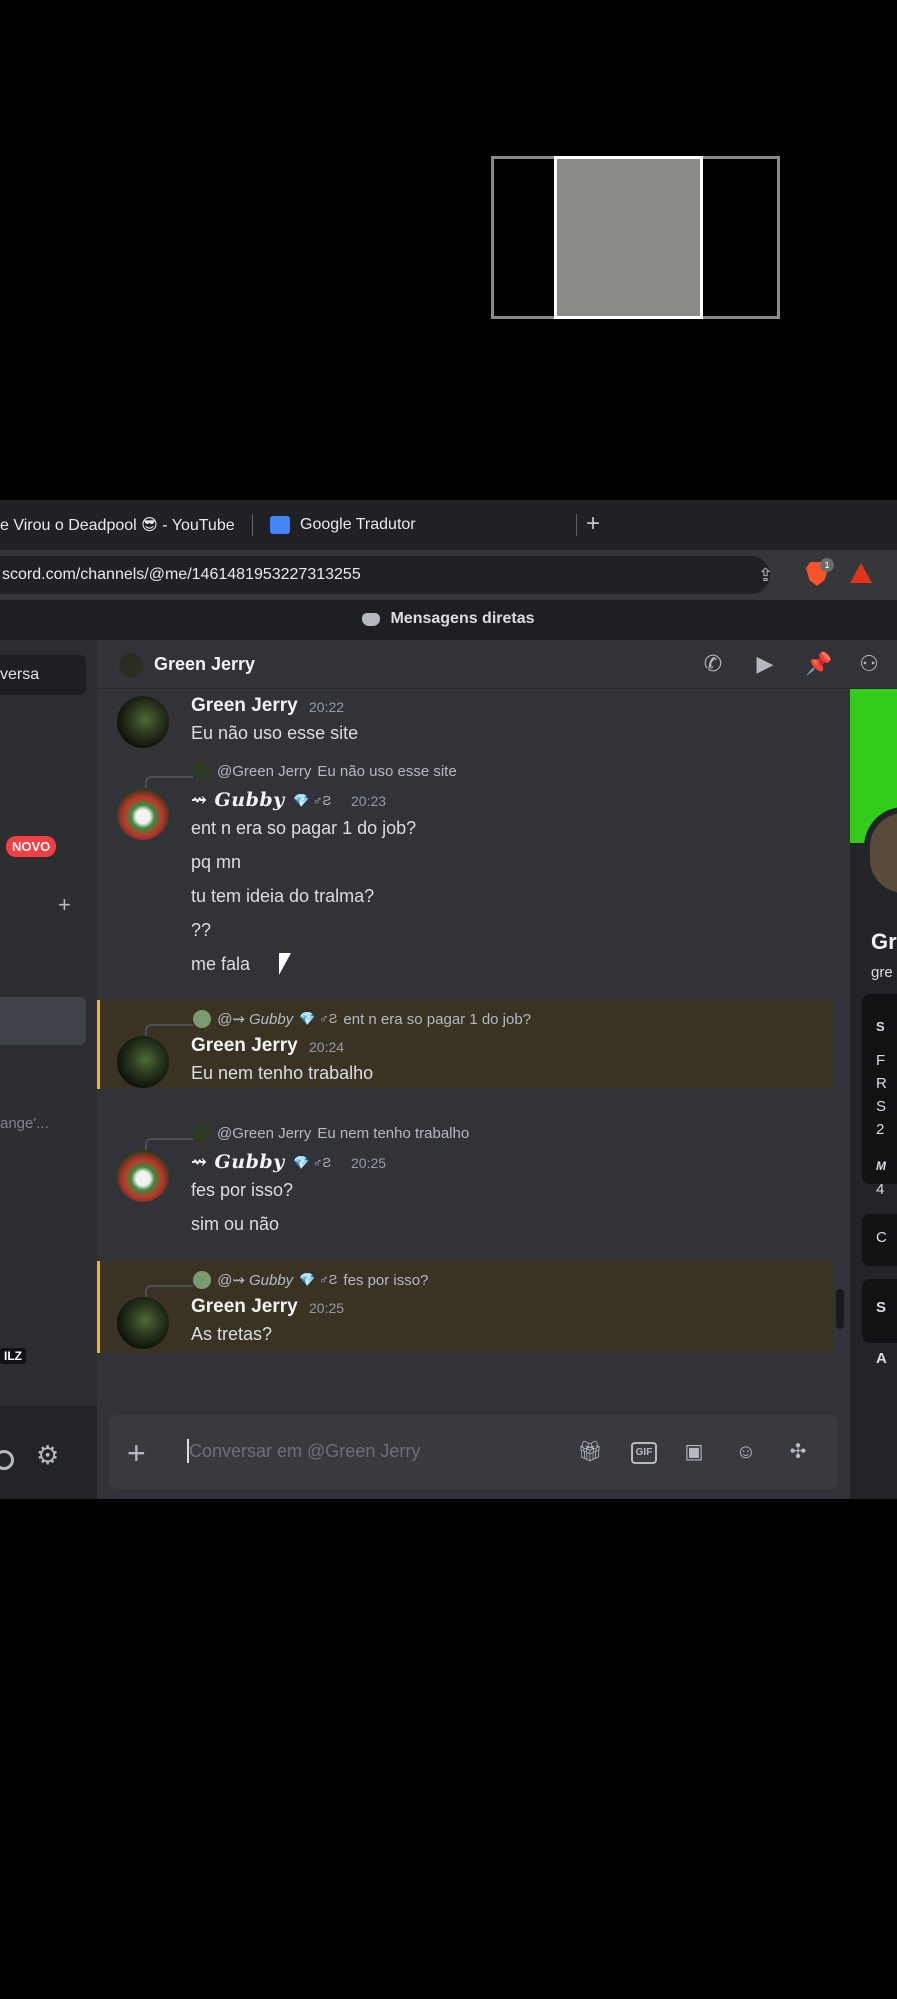 This screenshot has height=1999, width=897. What do you see at coordinates (48, 1069) in the screenshot?
I see `dm-sidebar: versa NOVO + ange'... ILZ ⚙` at bounding box center [48, 1069].